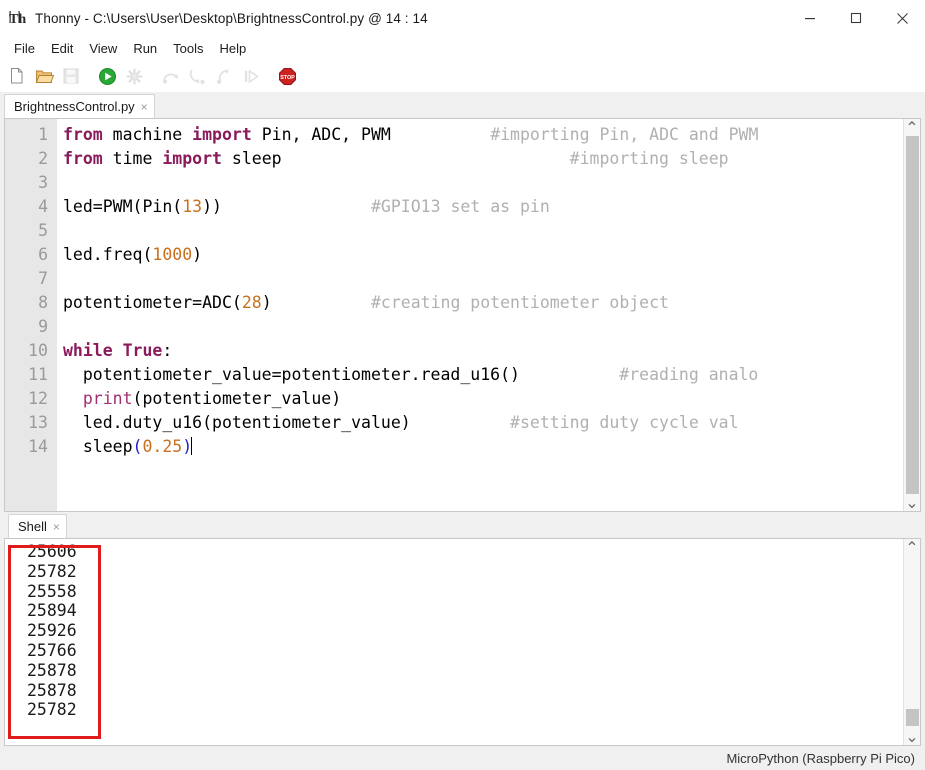 The image size is (925, 770). I want to click on resume-button, so click(251, 76).